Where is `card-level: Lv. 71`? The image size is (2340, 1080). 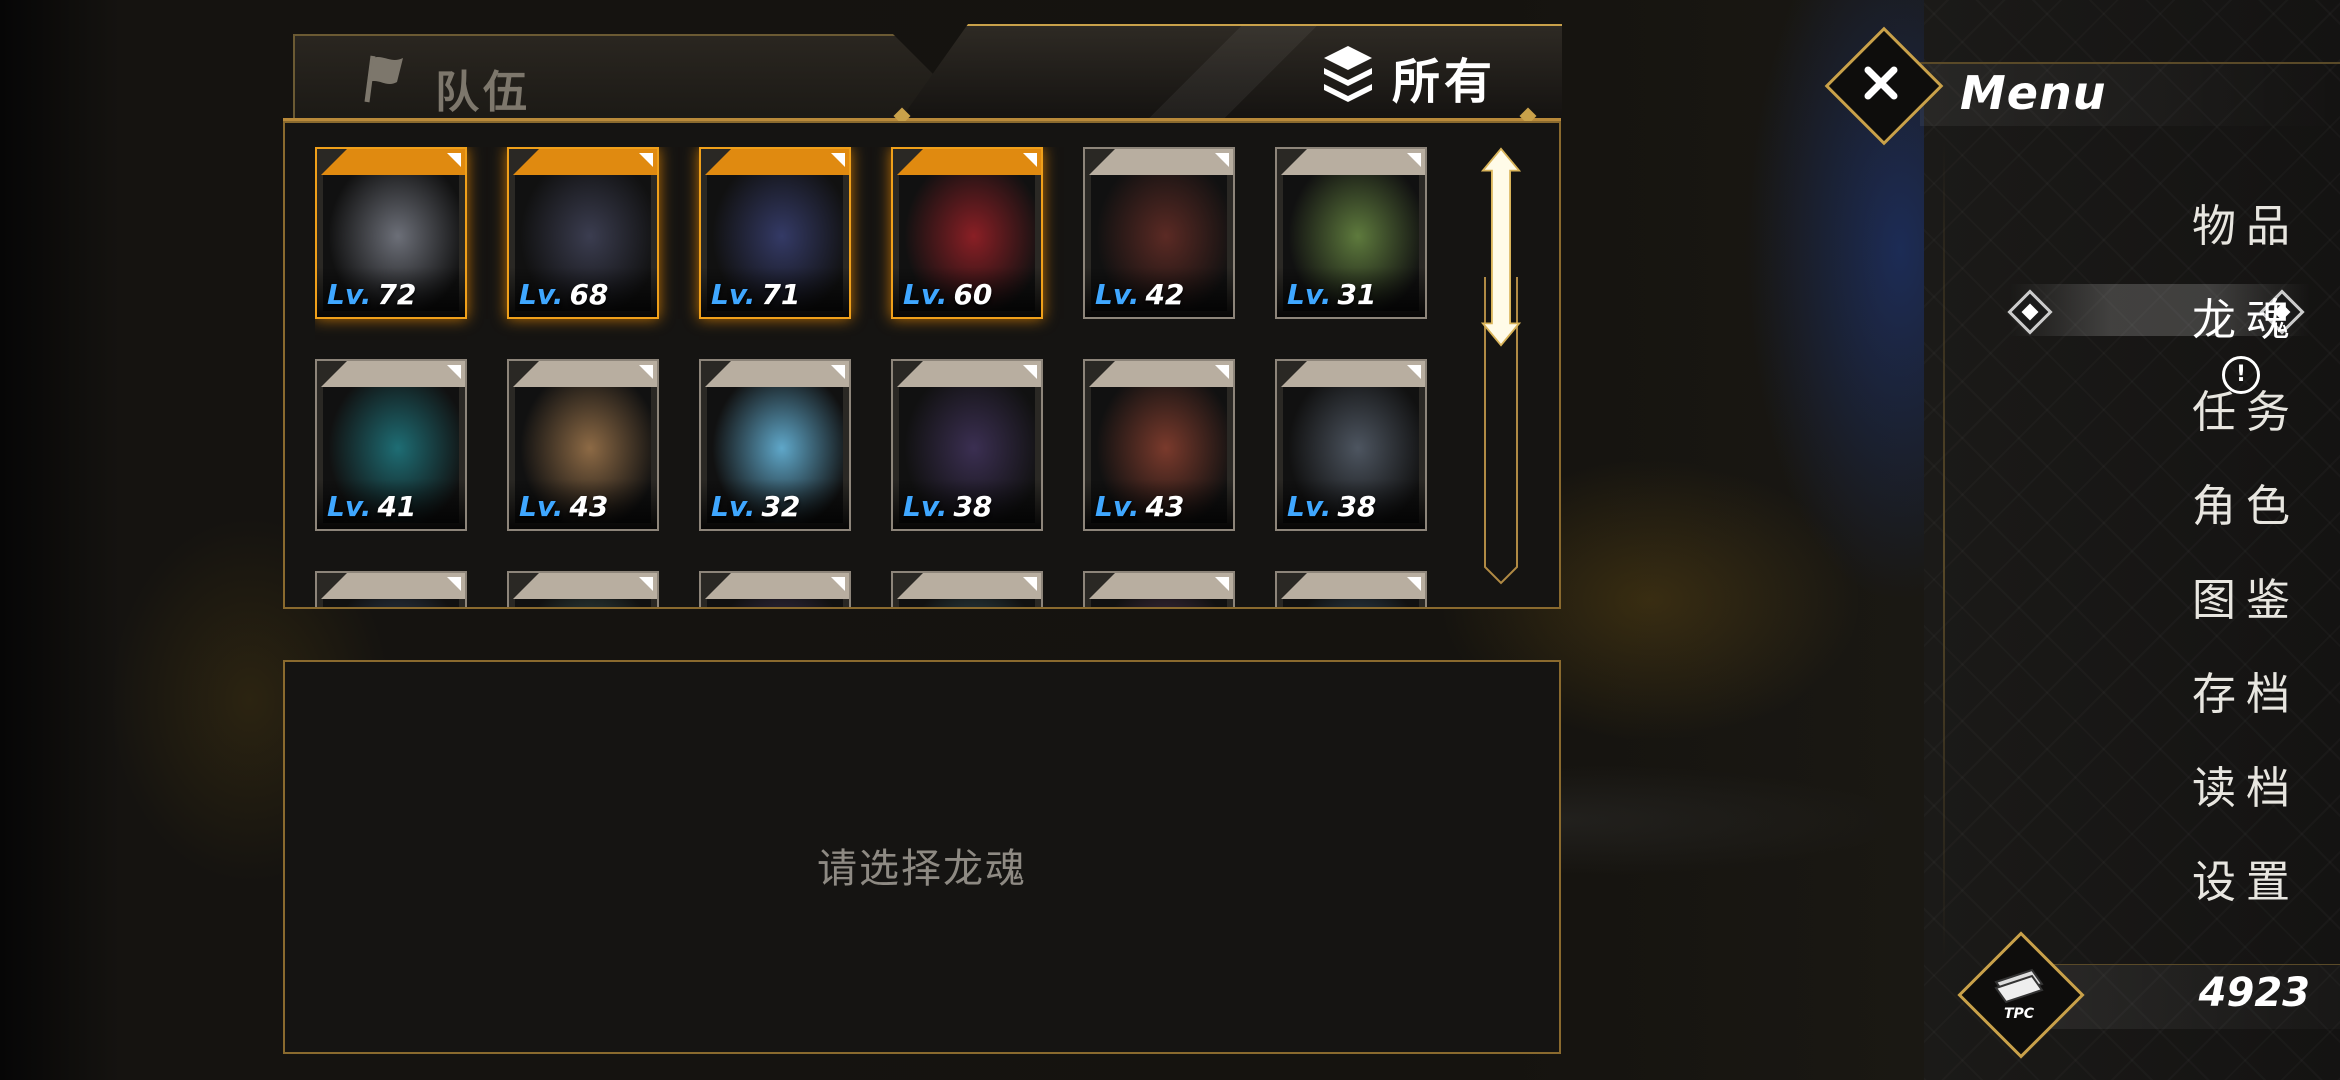 card-level: Lv. 71 is located at coordinates (755, 294).